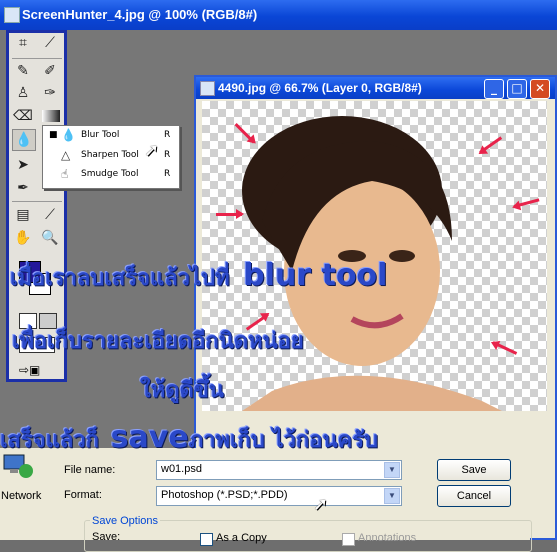  What do you see at coordinates (36, 370) in the screenshot?
I see `jump-to-imageready-icon: ⇨▣` at bounding box center [36, 370].